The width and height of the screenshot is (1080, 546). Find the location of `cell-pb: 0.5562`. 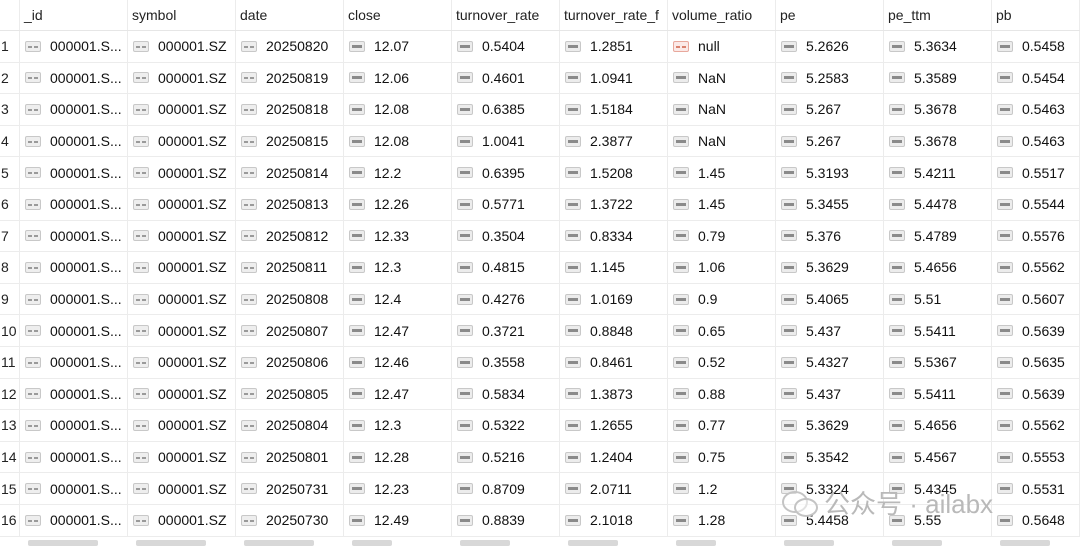

cell-pb: 0.5562 is located at coordinates (1036, 425).